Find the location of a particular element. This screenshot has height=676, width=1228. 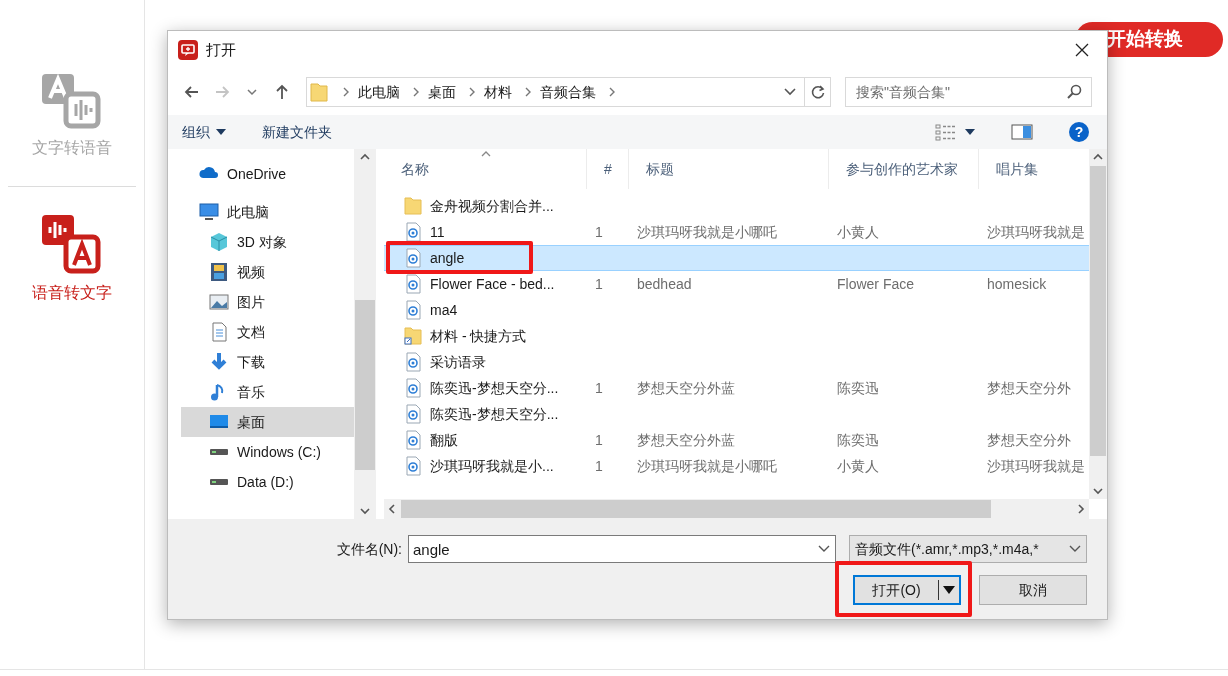

open-button: 打开(O) is located at coordinates (907, 590).